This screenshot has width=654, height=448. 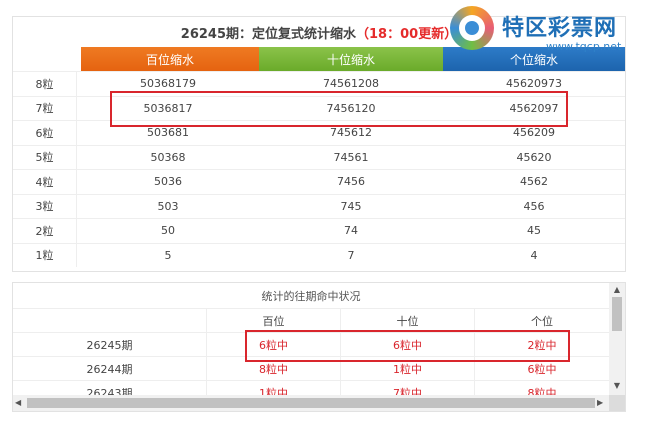 I want to click on bai-value: 5036, so click(x=168, y=182).